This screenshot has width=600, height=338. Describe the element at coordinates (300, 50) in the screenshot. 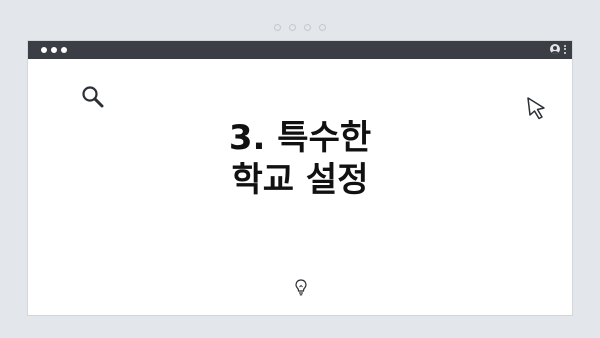

I see `window-titlebar` at that location.